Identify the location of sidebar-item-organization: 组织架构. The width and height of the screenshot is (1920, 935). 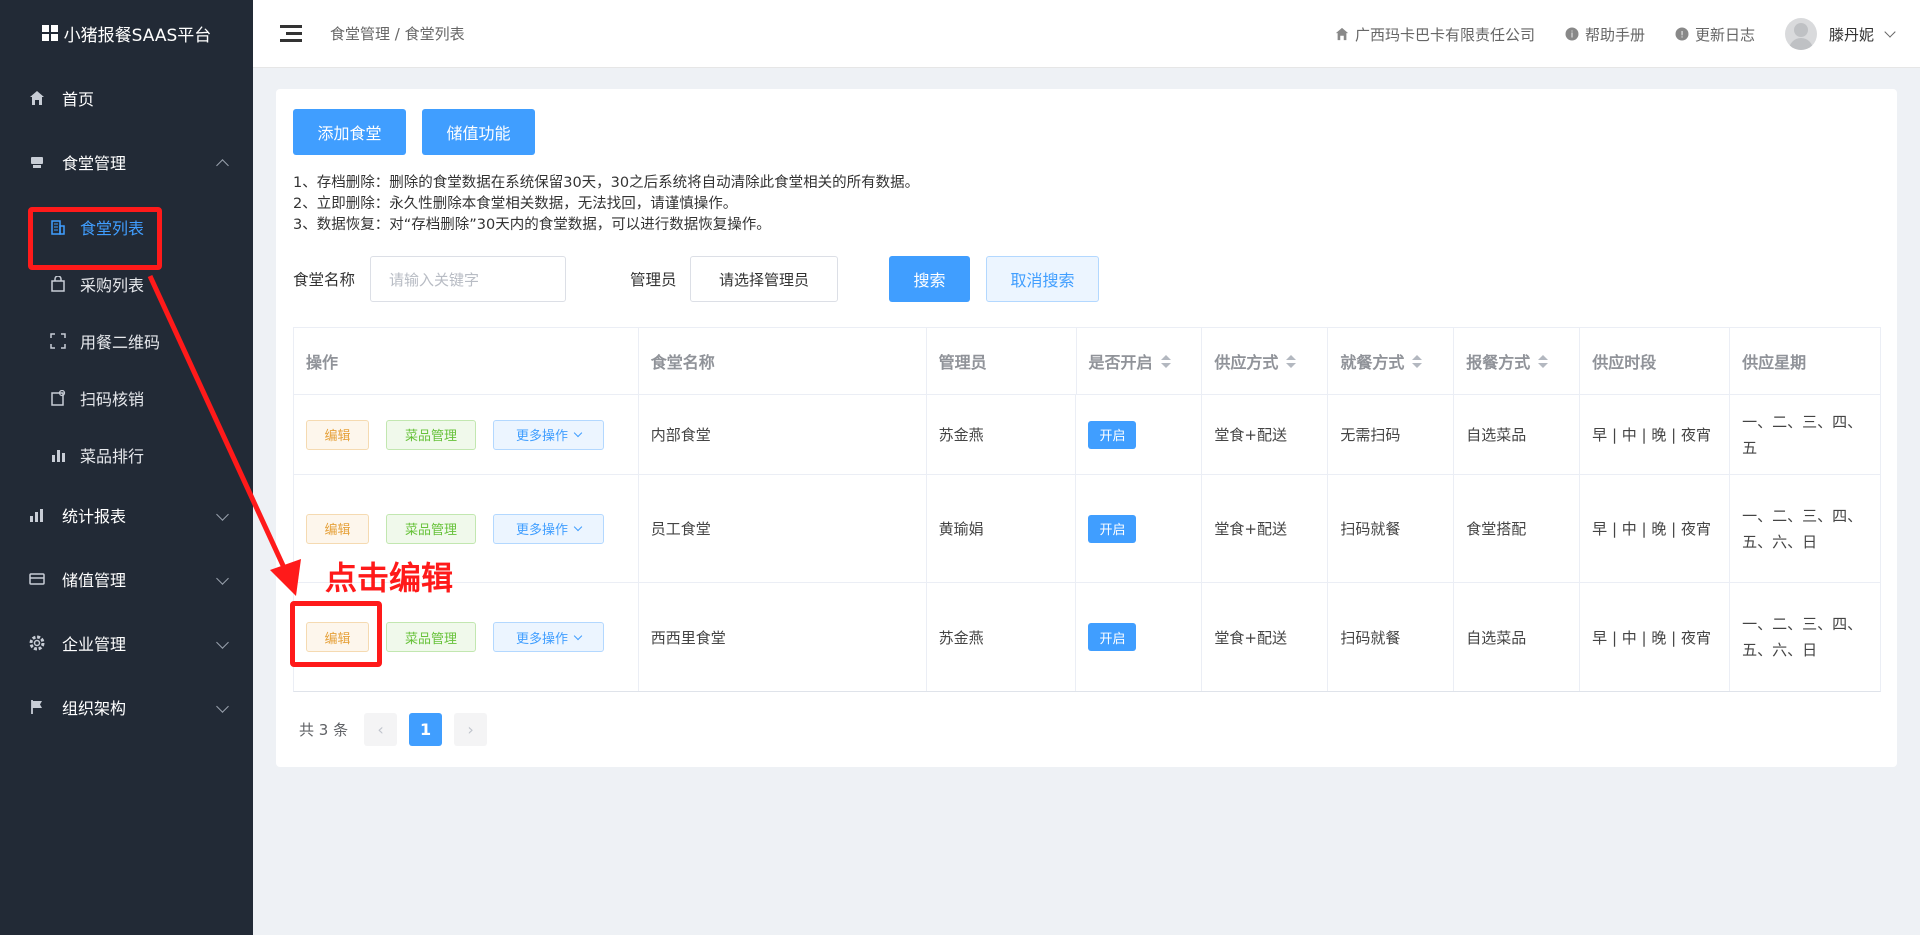
(126, 707).